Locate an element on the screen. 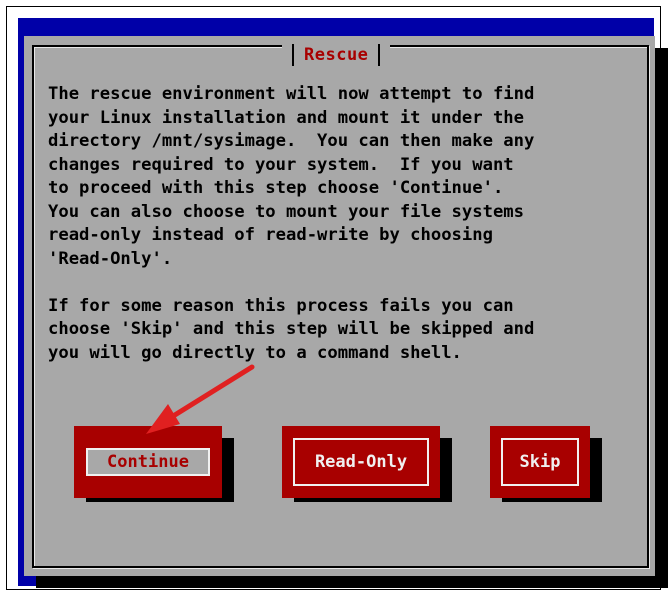 This screenshot has width=669, height=596. continue-button-label: Continue is located at coordinates (148, 462).